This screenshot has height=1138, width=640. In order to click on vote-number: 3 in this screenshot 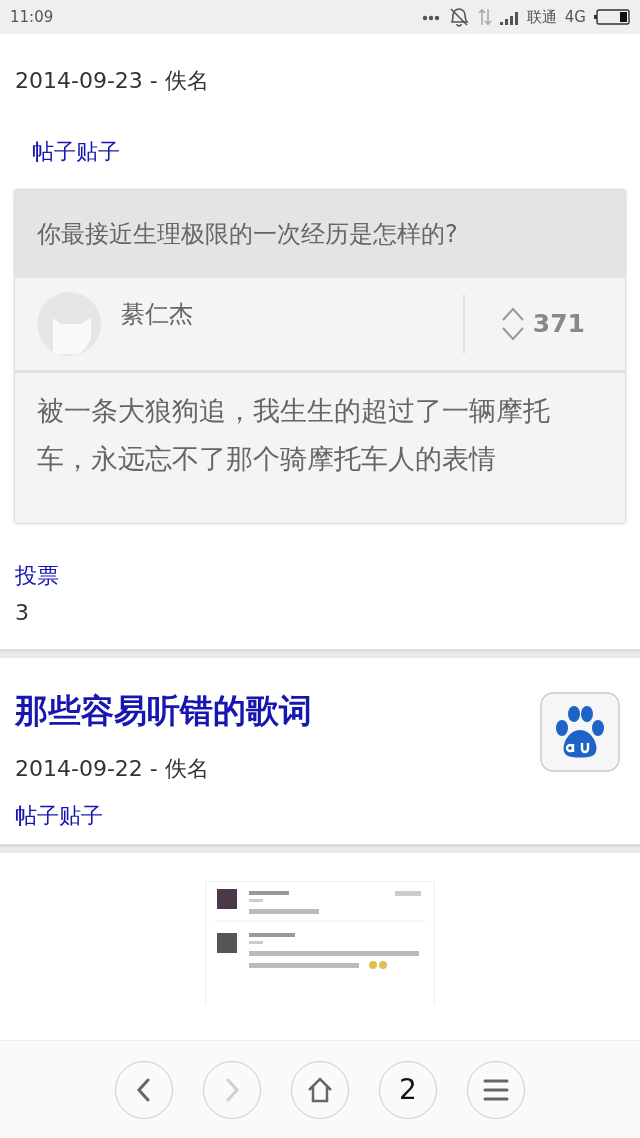, I will do `click(22, 613)`.